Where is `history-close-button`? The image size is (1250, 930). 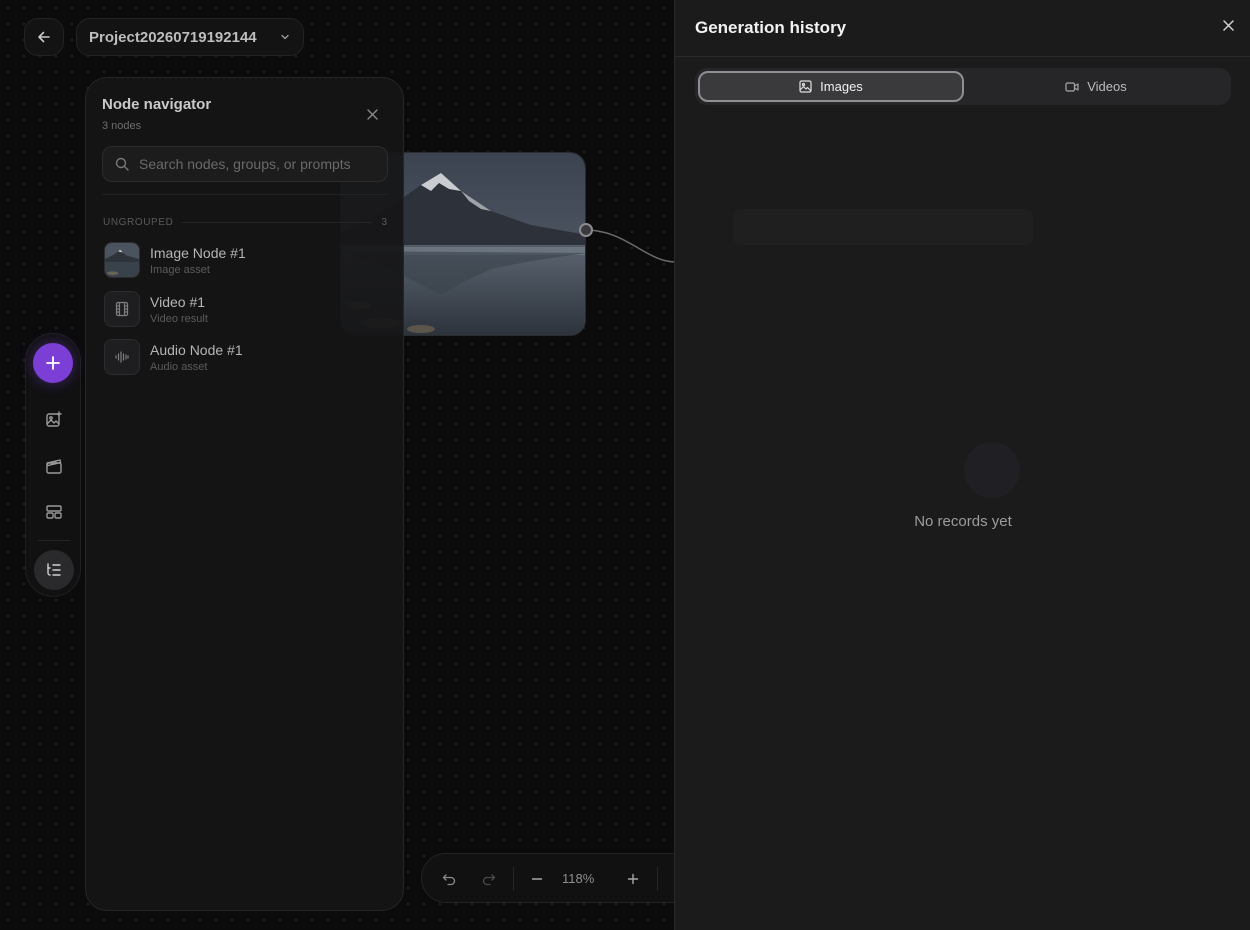 history-close-button is located at coordinates (1228, 25).